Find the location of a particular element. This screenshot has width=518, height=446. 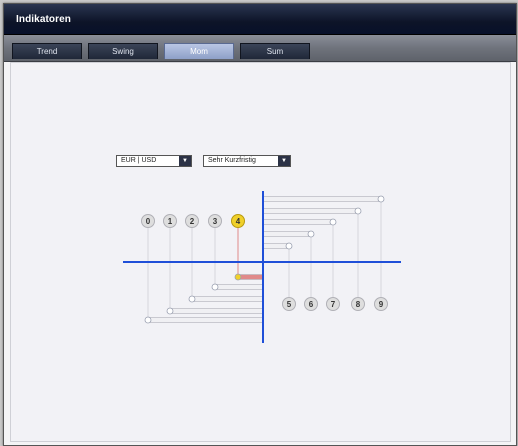

indicator-marker-label: 8 is located at coordinates (358, 304).